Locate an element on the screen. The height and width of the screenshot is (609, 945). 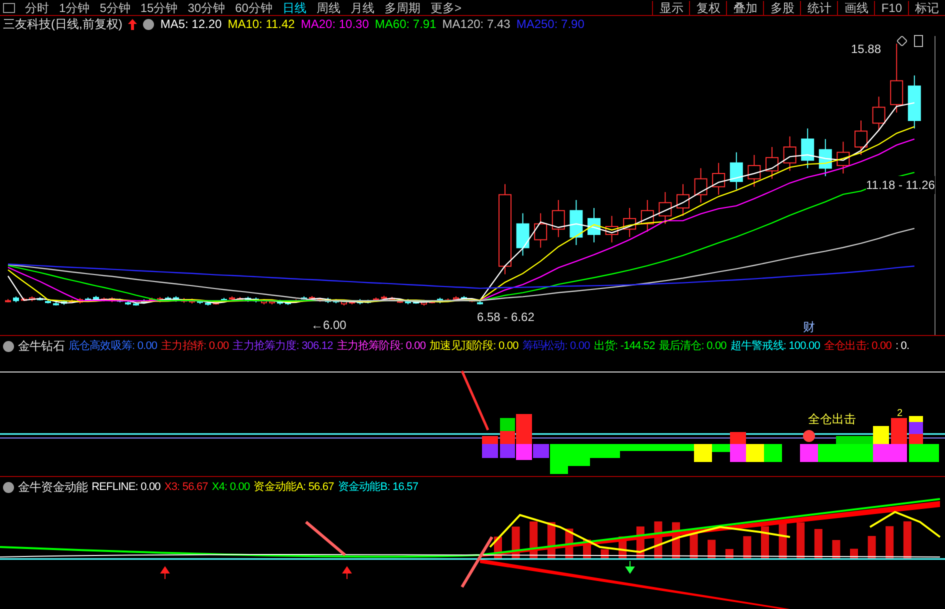
moving-average-value: MA20: 10.30 is located at coordinates (334, 24).